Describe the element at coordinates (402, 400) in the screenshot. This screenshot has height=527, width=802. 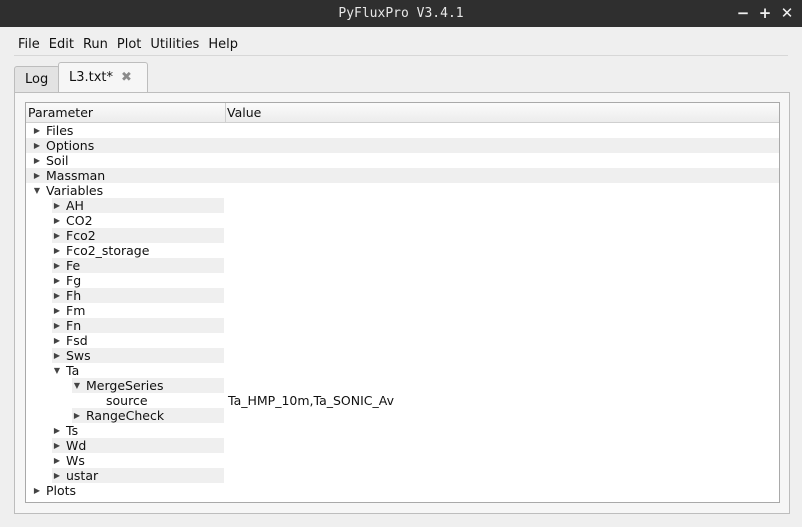
I see `tree-row: source Ta_HMP_10m,Ta_SONIC_Av` at that location.